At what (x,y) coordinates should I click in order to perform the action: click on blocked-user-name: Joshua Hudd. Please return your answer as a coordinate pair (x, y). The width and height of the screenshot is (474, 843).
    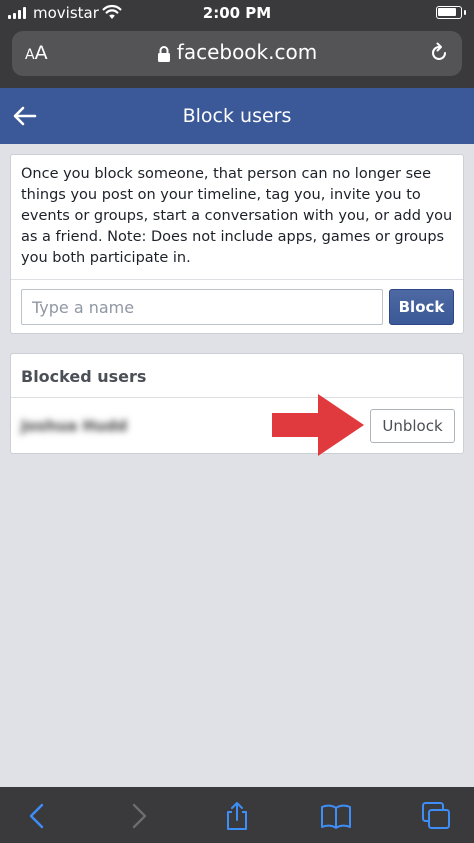
    Looking at the image, I should click on (74, 426).